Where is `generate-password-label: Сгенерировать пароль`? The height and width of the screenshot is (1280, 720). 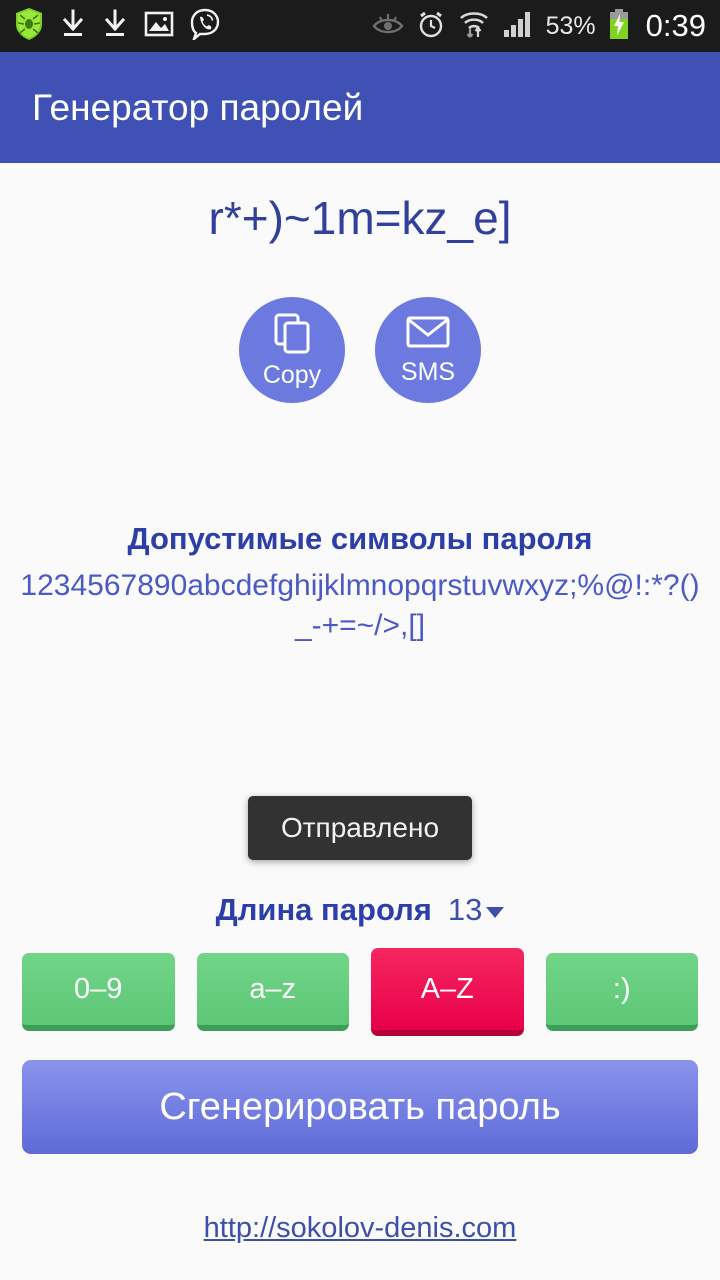
generate-password-label: Сгенерировать пароль is located at coordinates (360, 1106).